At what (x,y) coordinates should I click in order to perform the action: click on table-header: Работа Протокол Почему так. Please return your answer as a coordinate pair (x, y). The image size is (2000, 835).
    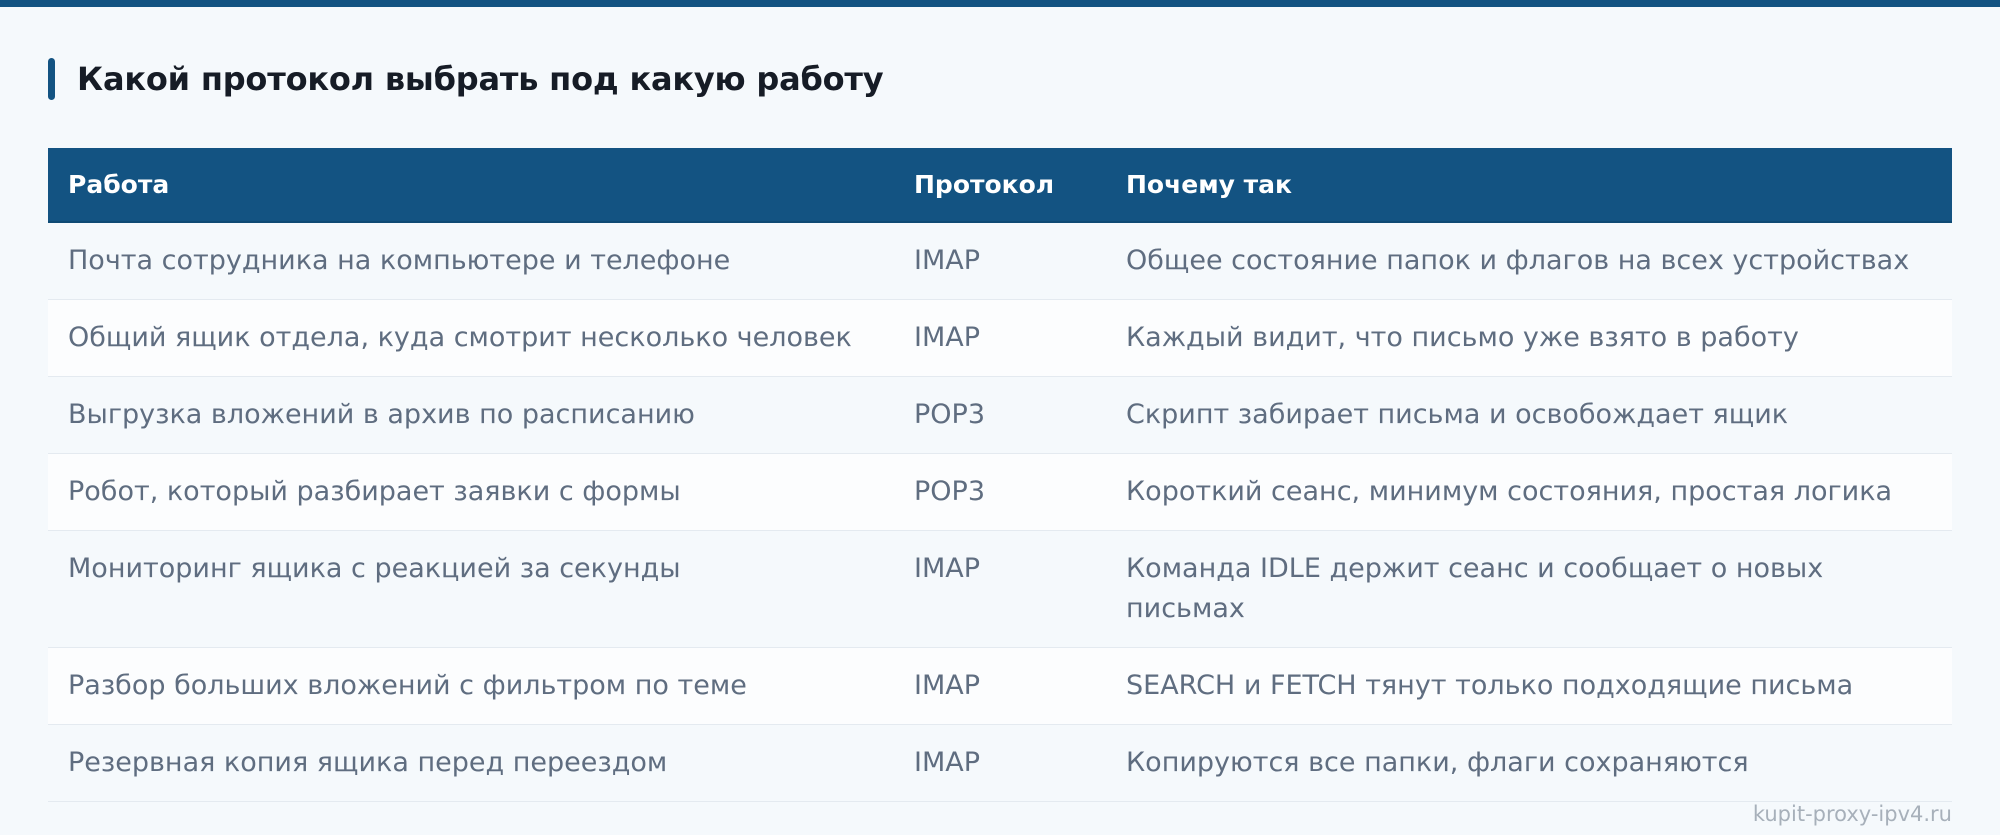
    Looking at the image, I should click on (1000, 185).